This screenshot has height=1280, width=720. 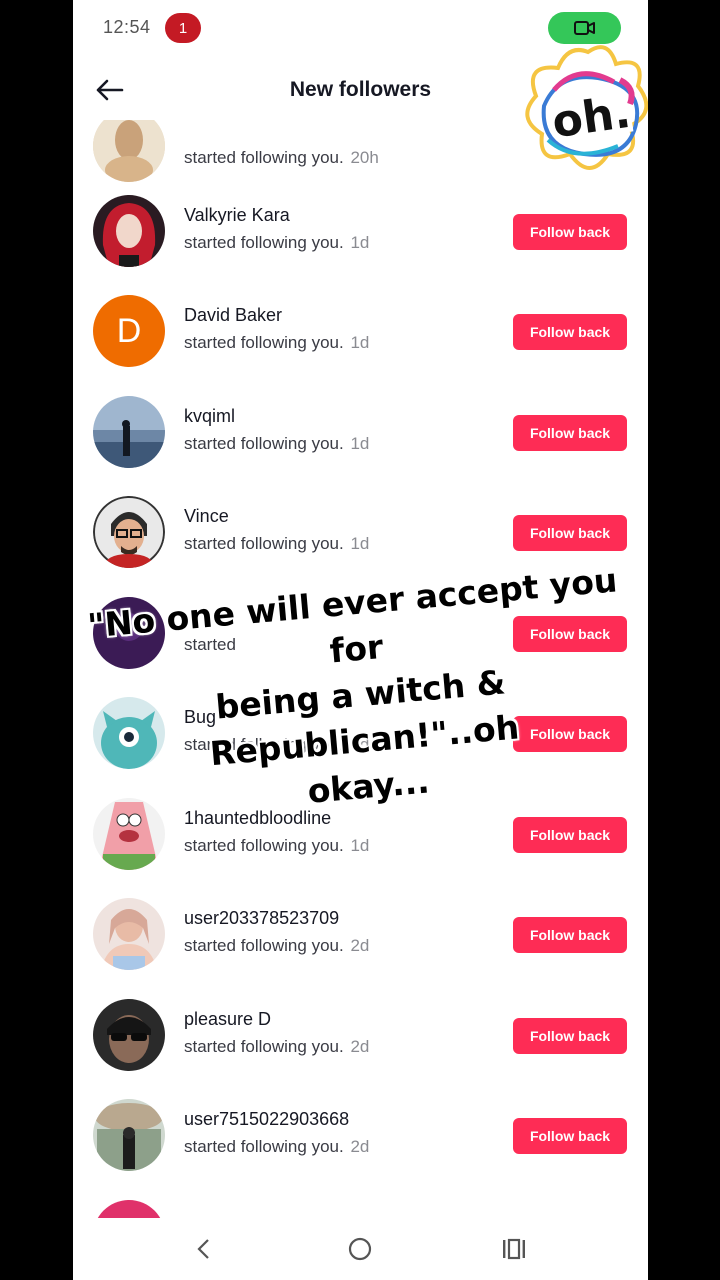 I want to click on follow-notice: started following you. 20h, so click(x=281, y=158).